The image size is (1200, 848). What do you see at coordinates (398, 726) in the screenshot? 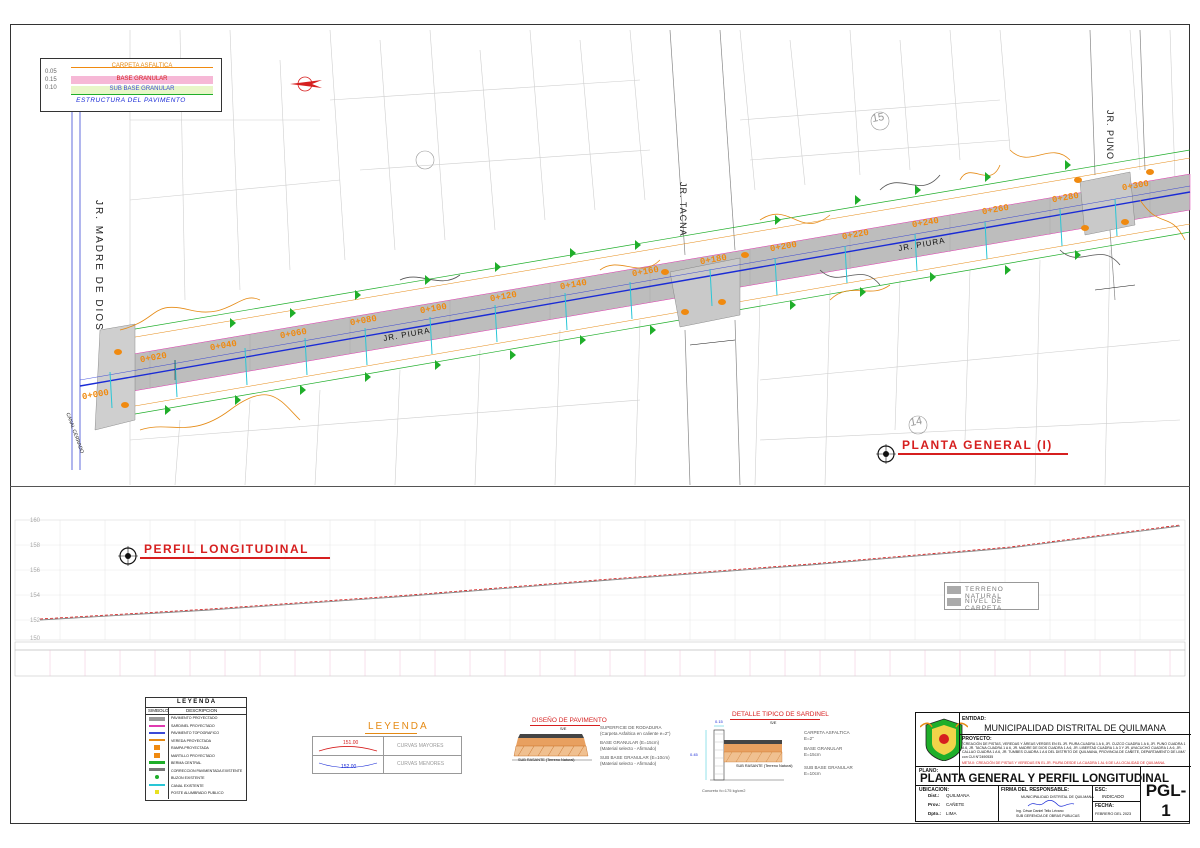
I see `leyenda-title: LEYENDA` at bounding box center [398, 726].